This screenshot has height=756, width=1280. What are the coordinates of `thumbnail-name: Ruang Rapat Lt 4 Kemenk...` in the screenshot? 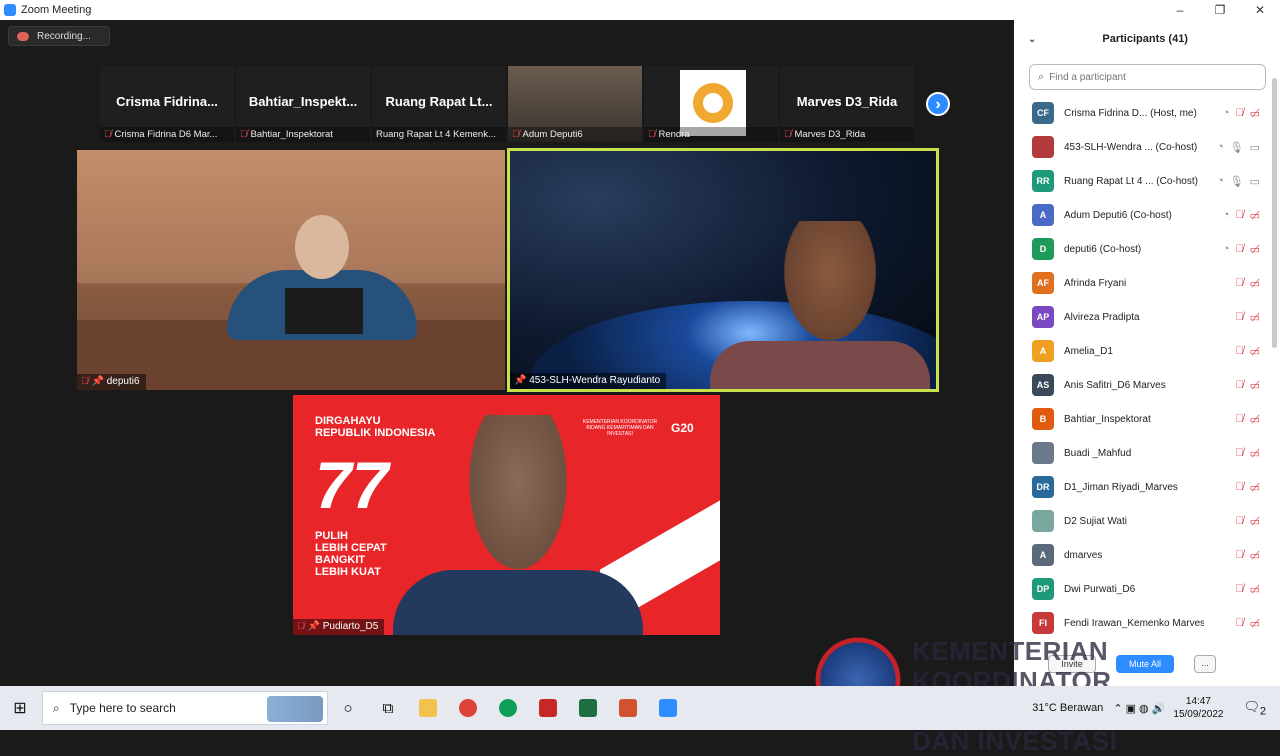 It's located at (436, 134).